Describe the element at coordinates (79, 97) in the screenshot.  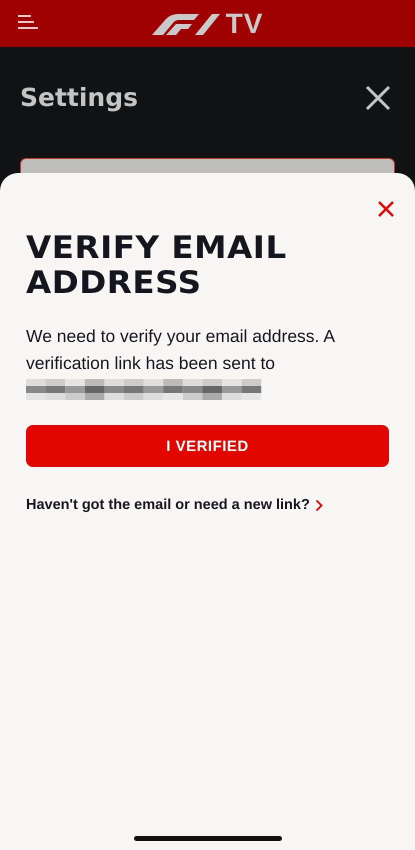
I see `page-title: Settings` at that location.